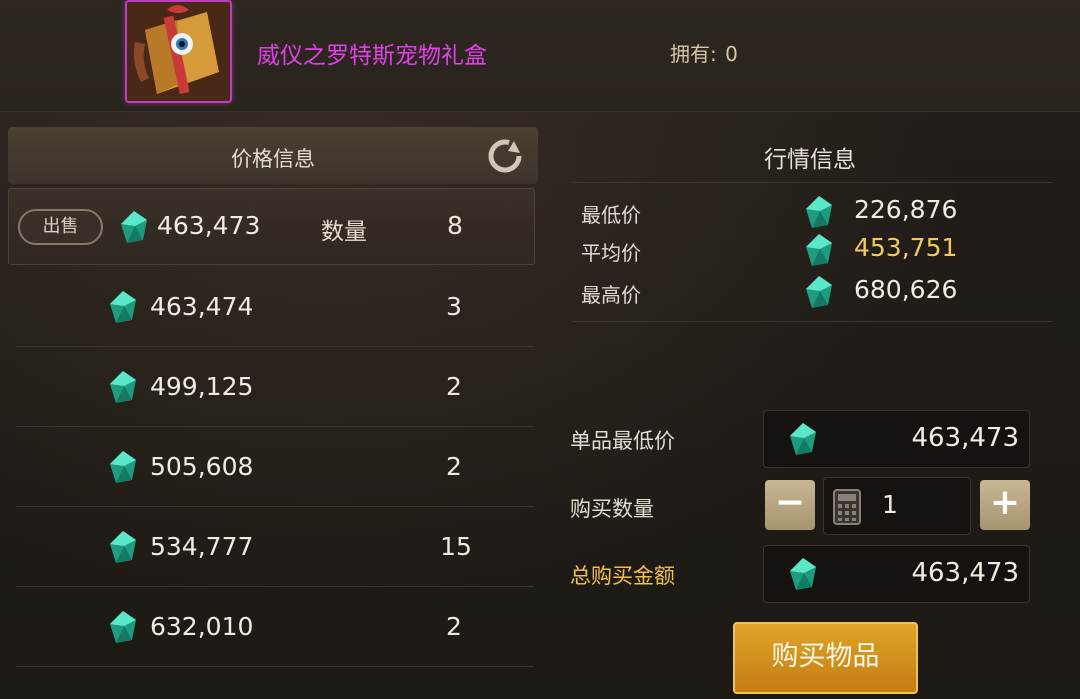 The height and width of the screenshot is (699, 1080). I want to click on owned-count: 拥有: 0, so click(704, 54).